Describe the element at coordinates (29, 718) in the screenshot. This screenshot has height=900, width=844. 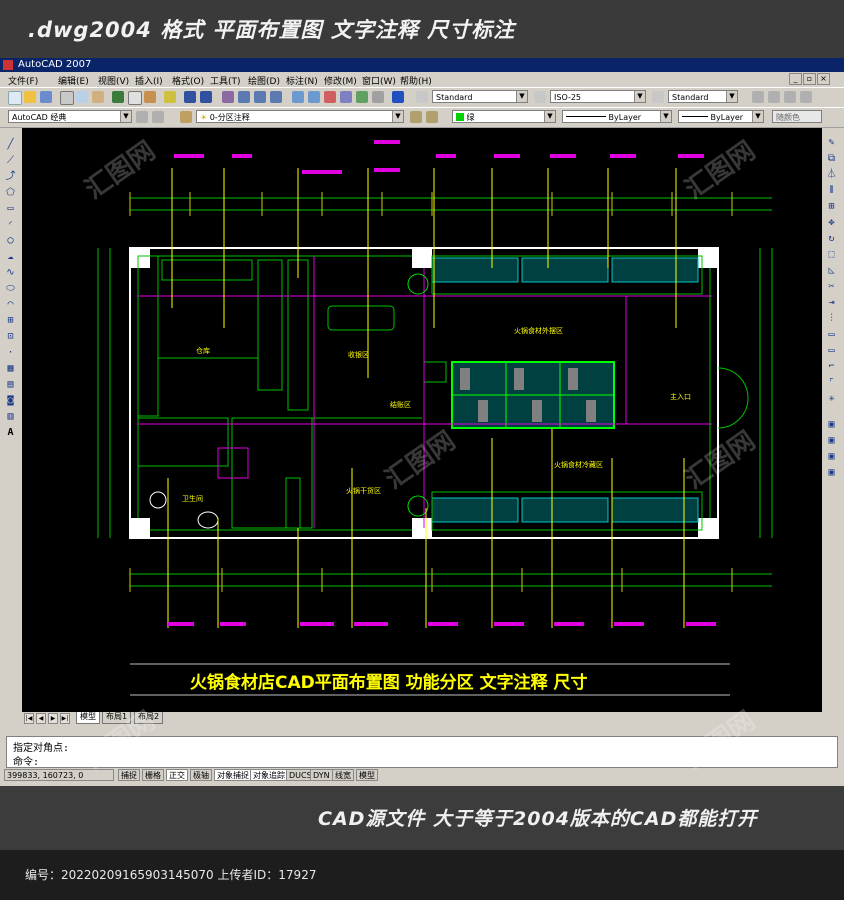
I see `first-tab-icon: |◀` at that location.